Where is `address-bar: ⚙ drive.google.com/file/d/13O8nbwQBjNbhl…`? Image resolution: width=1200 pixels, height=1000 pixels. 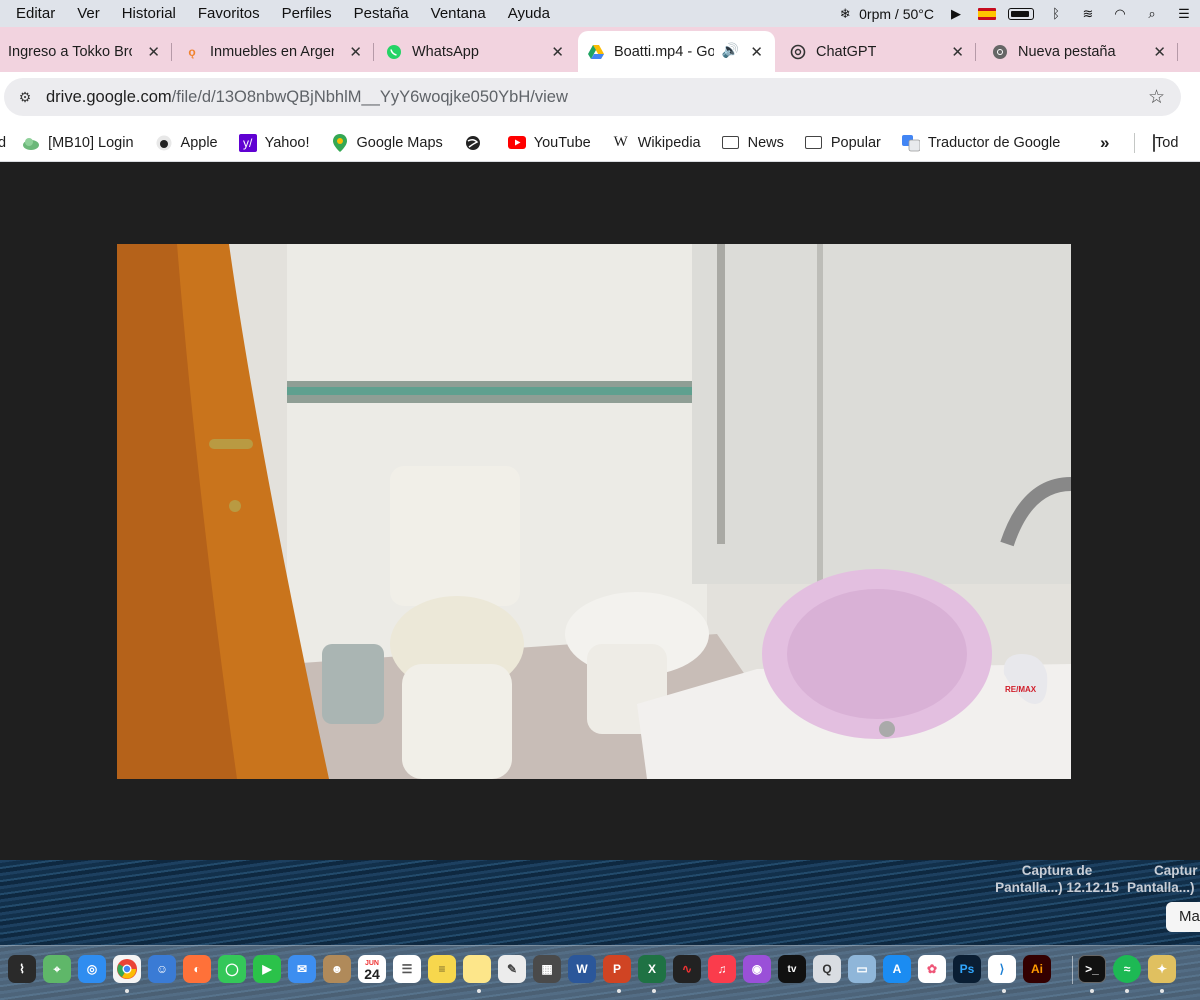
address-bar: ⚙ drive.google.com/file/d/13O8nbwQBjNbhl… is located at coordinates (592, 97).